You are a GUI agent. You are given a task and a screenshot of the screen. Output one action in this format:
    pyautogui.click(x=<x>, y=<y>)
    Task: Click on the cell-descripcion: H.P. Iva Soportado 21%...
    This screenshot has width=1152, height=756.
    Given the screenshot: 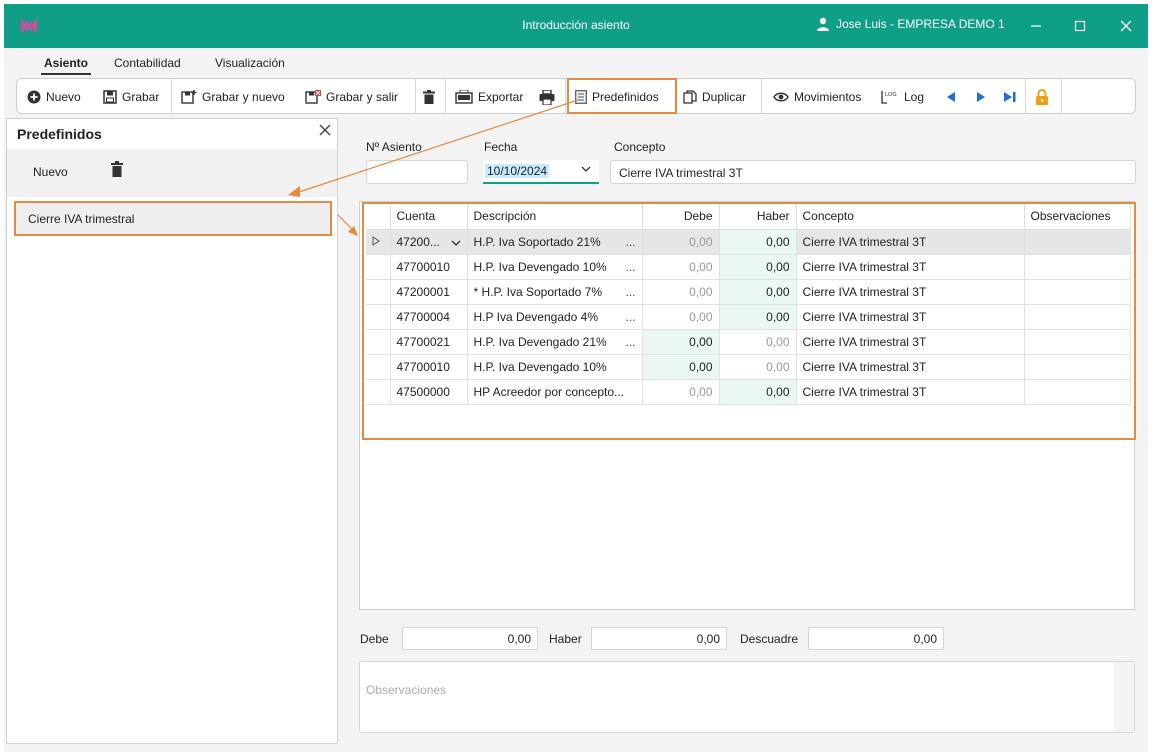 What is the action you would take?
    pyautogui.click(x=555, y=242)
    